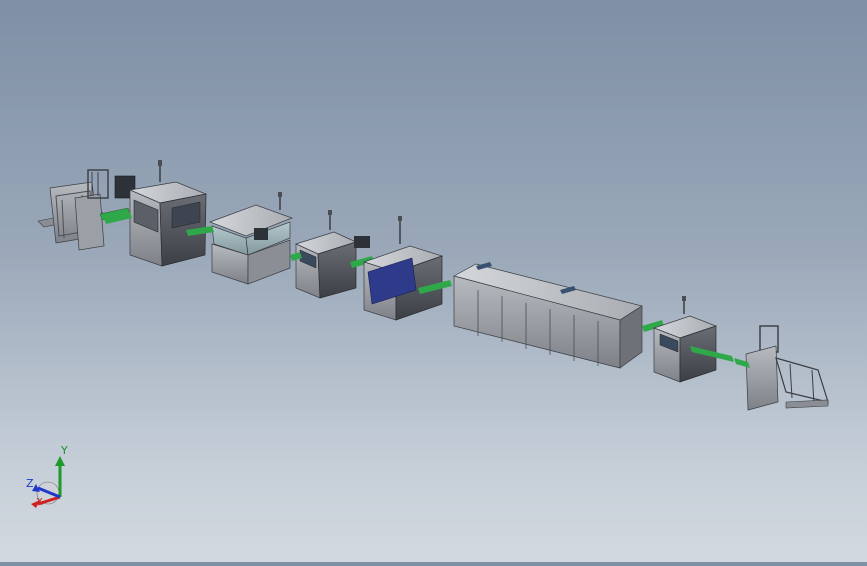 This screenshot has width=867, height=566. Describe the element at coordinates (693, 339) in the screenshot. I see `aoi-machine` at that location.